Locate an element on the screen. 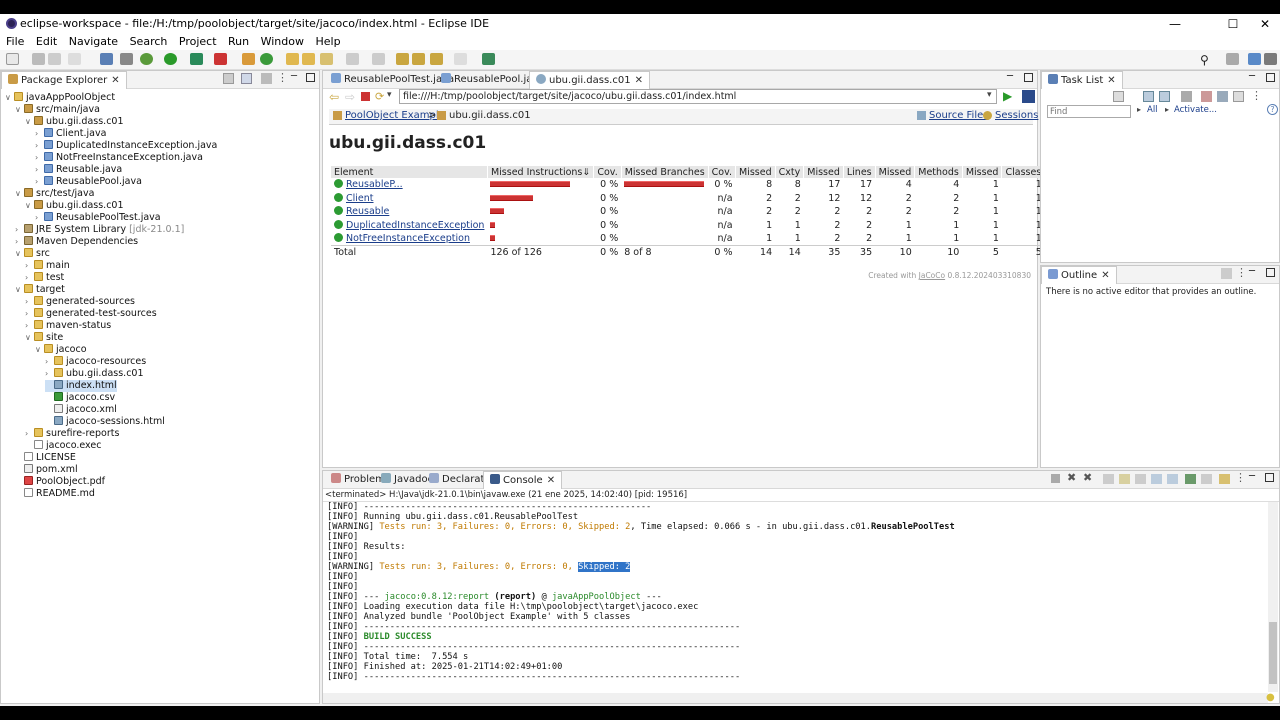 The height and width of the screenshot is (720, 1280). tree-item: ∨ javaAppPoolObject is located at coordinates (60, 98).